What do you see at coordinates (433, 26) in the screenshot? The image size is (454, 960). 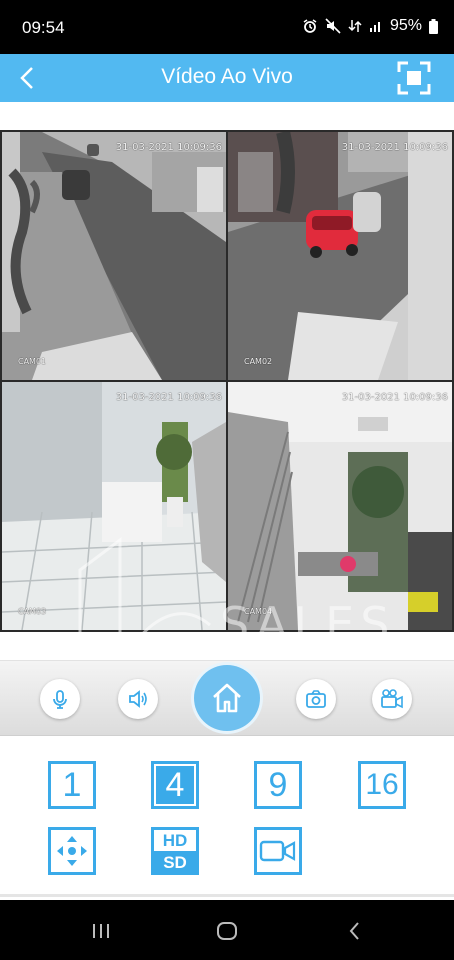 I see `battery-icon` at bounding box center [433, 26].